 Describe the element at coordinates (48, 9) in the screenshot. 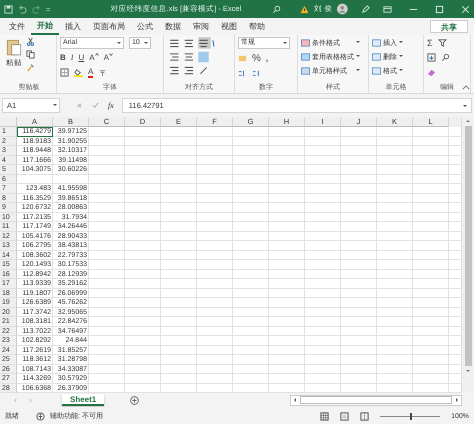

I see `customize-quick-access: =` at that location.